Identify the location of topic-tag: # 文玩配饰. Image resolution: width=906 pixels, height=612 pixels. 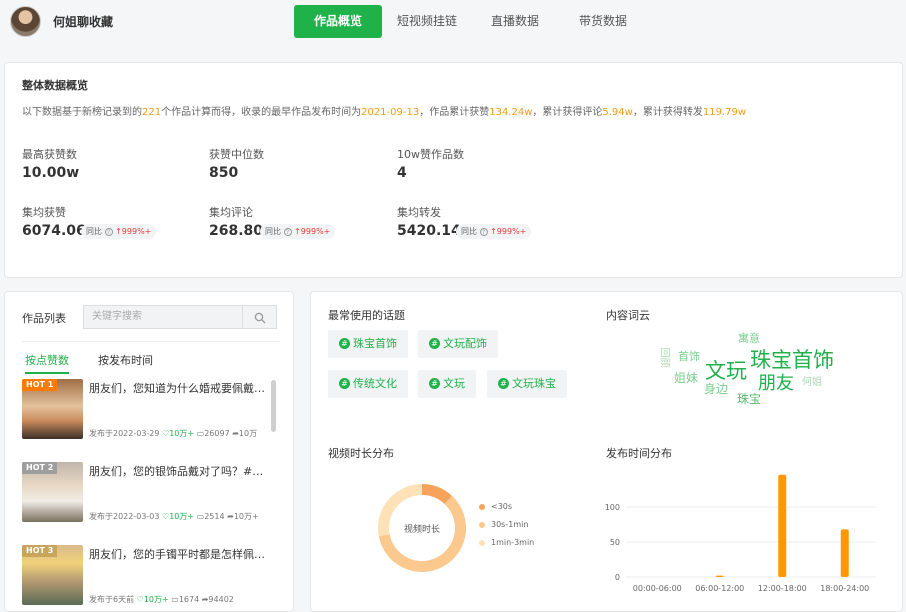
(458, 344).